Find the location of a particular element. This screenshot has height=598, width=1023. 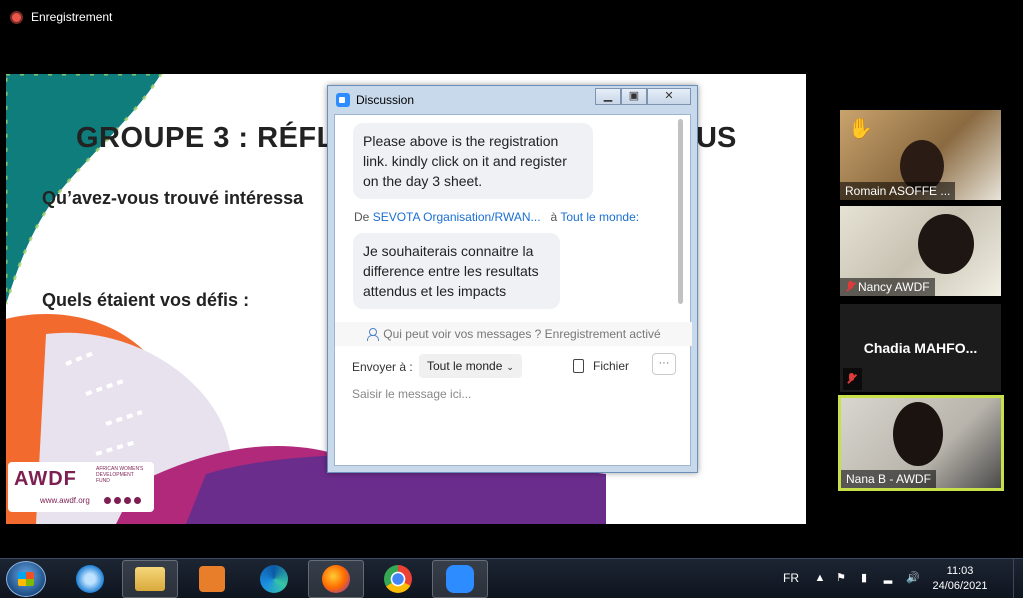

minimize-button: ▁ is located at coordinates (608, 96).